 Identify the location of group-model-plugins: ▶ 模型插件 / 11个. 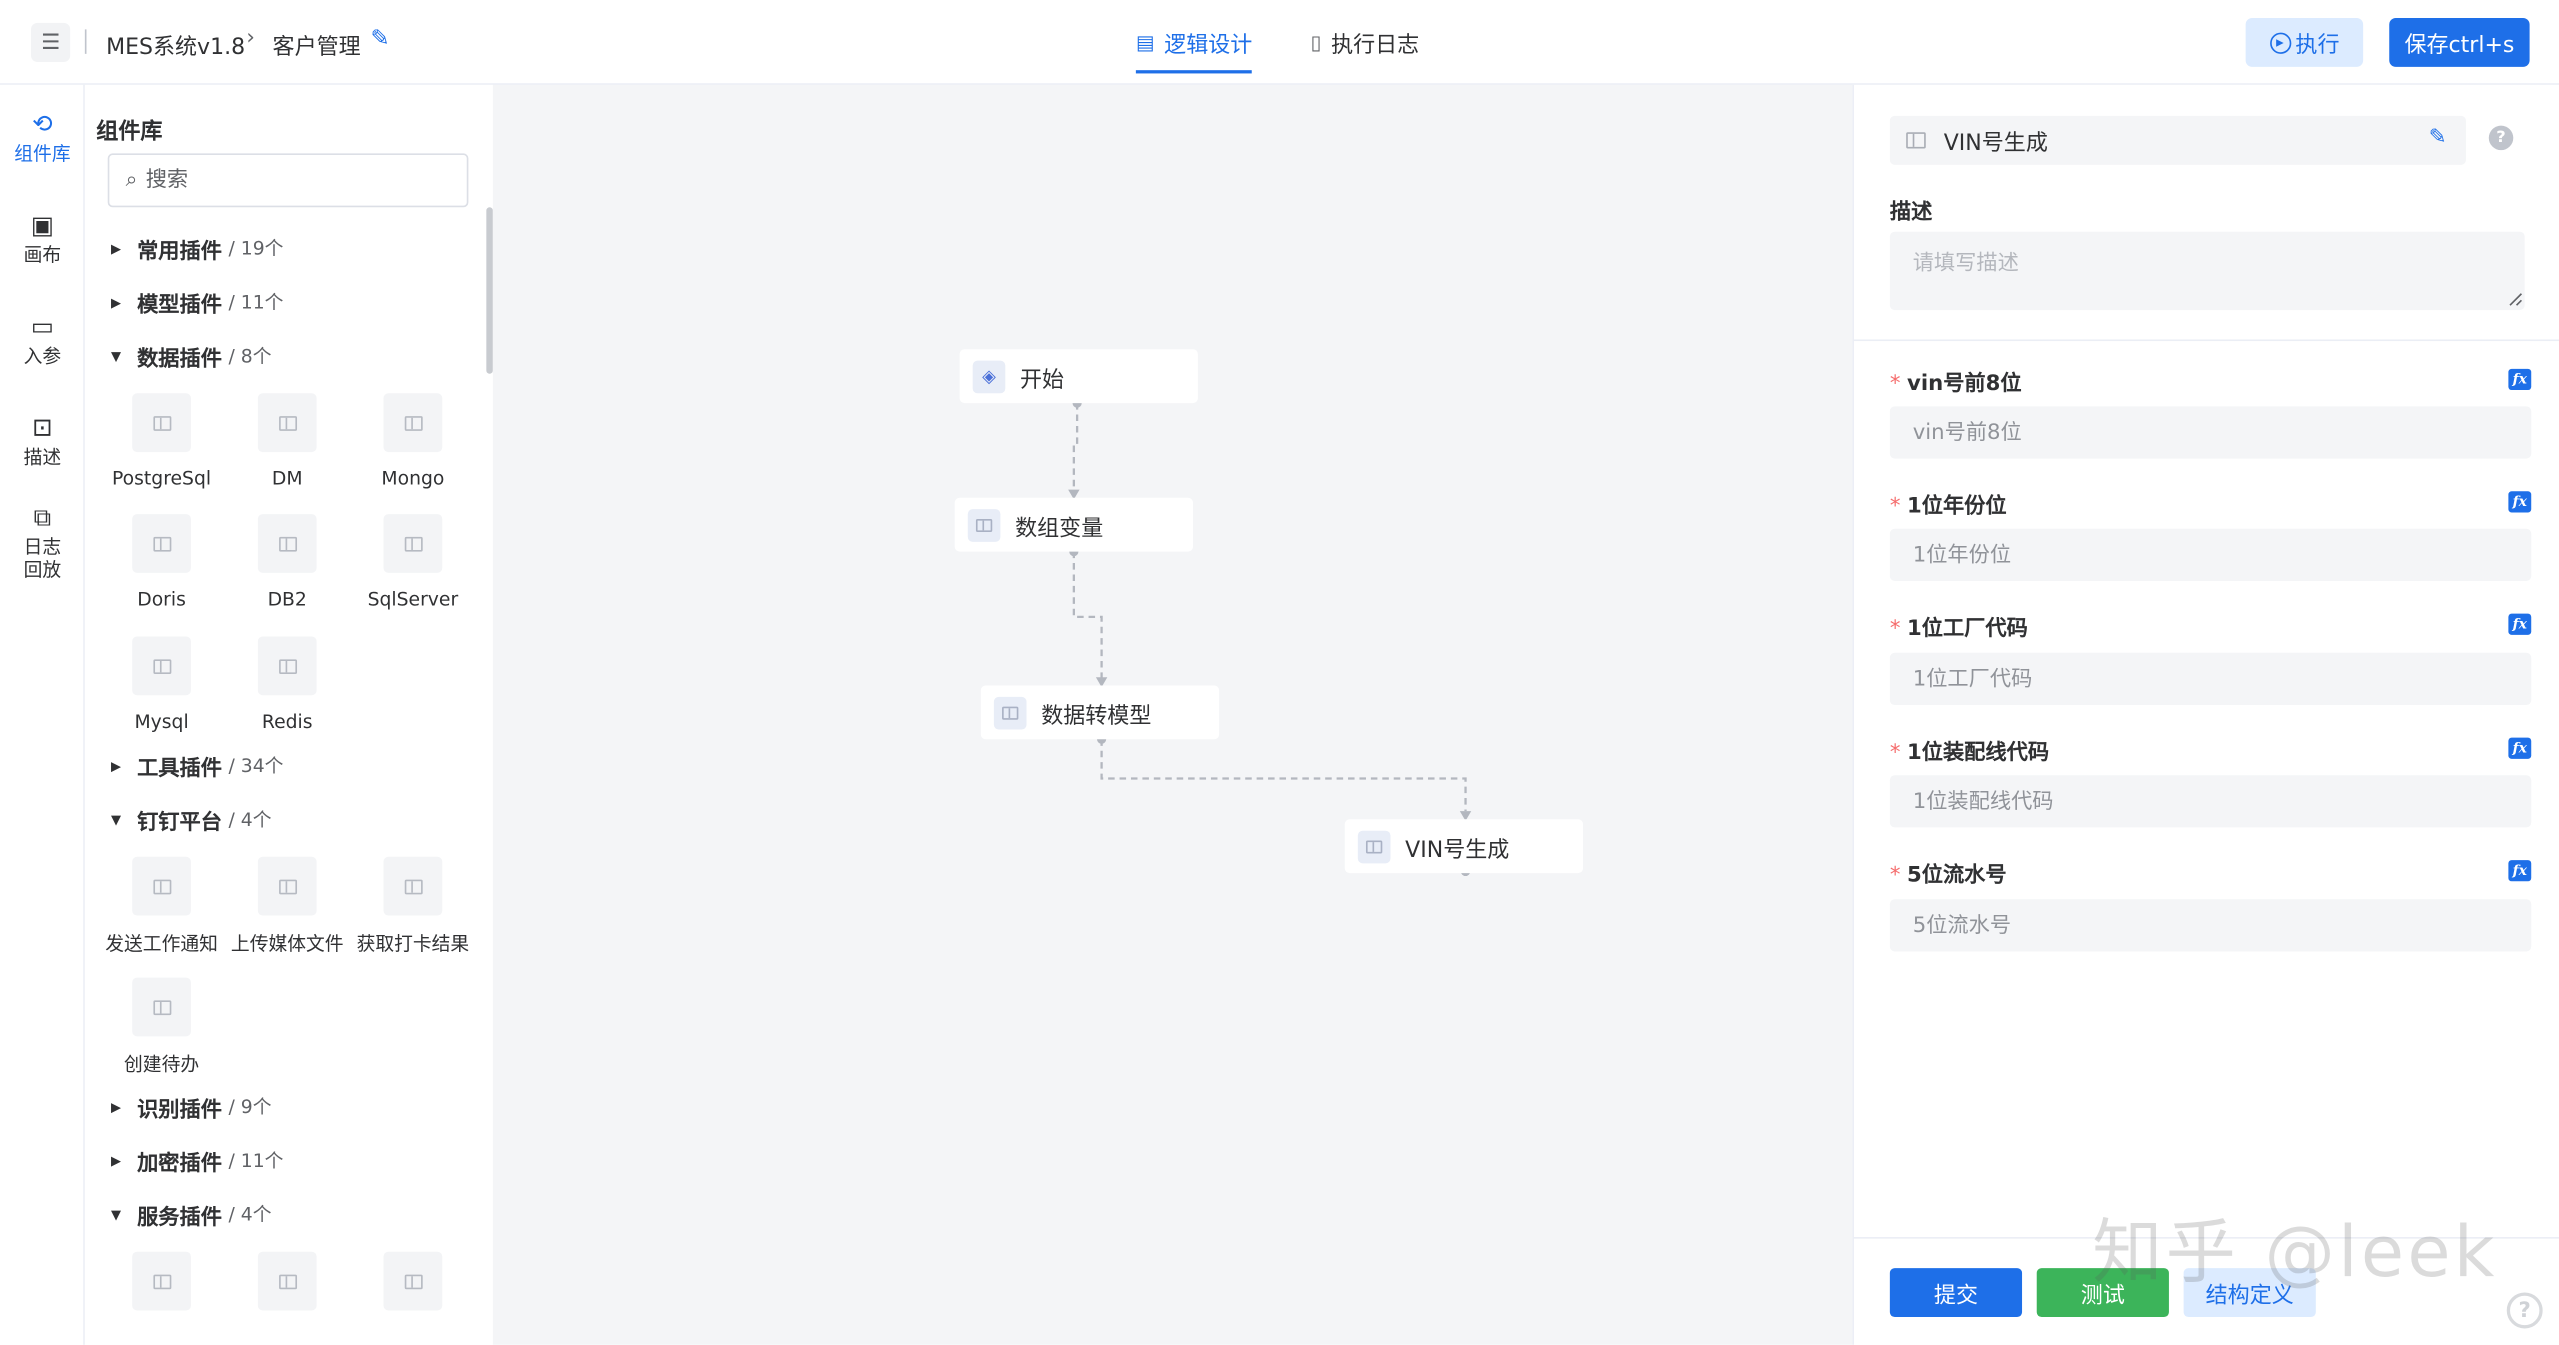
(197, 302).